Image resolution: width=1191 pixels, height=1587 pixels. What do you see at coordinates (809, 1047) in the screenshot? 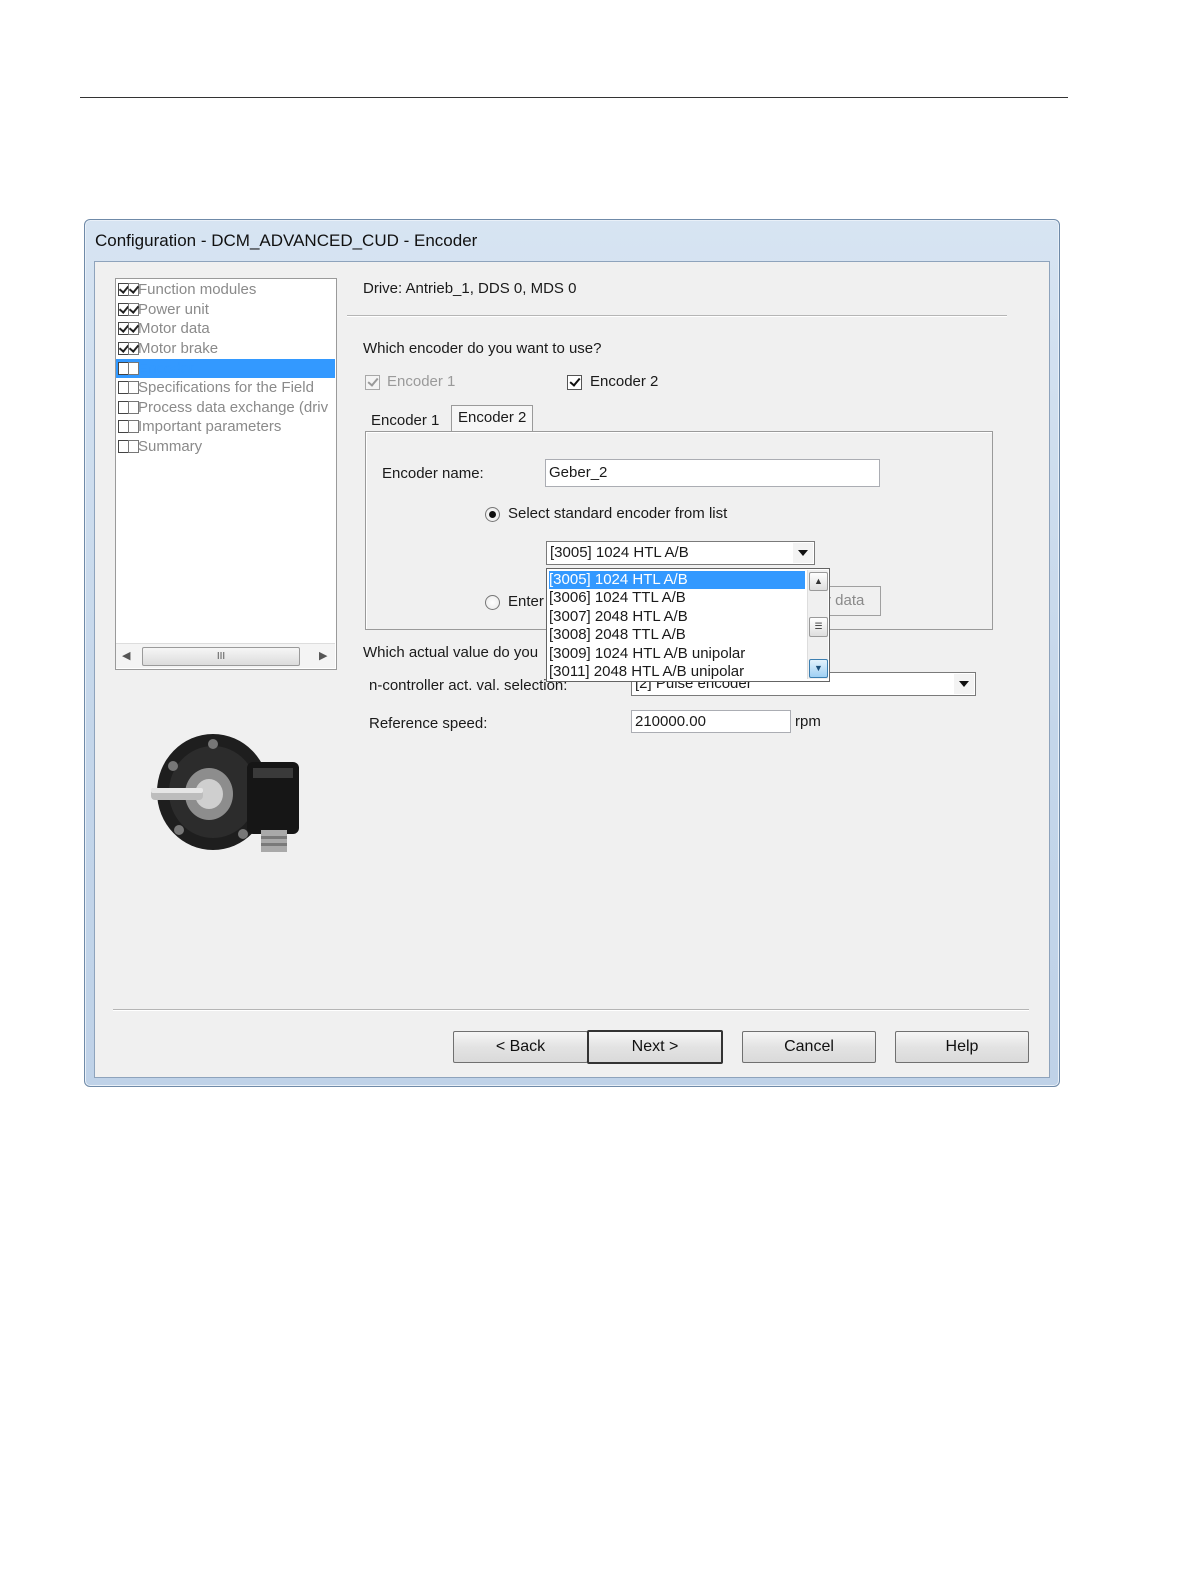
I see `cancel-button: Cancel` at bounding box center [809, 1047].